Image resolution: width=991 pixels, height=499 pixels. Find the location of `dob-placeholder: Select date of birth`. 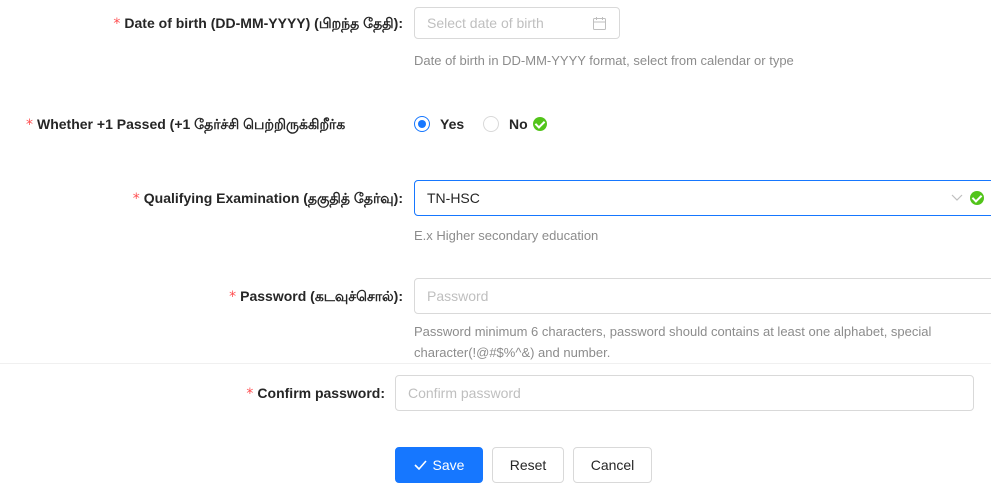

dob-placeholder: Select date of birth is located at coordinates (485, 23).